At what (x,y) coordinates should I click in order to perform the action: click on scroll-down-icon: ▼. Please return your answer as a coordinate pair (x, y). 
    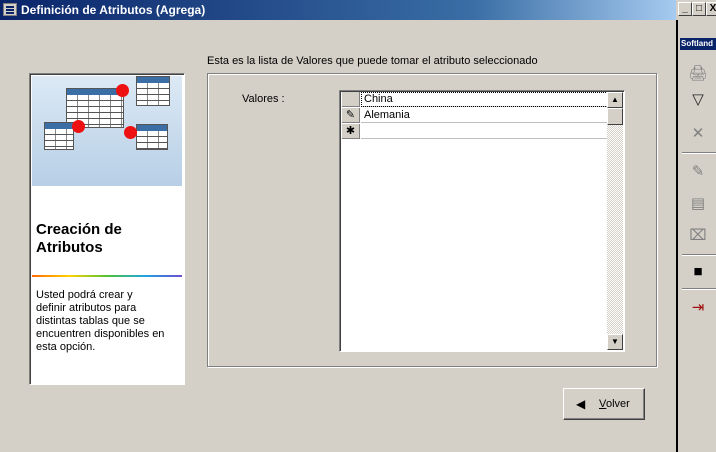
    Looking at the image, I should click on (615, 342).